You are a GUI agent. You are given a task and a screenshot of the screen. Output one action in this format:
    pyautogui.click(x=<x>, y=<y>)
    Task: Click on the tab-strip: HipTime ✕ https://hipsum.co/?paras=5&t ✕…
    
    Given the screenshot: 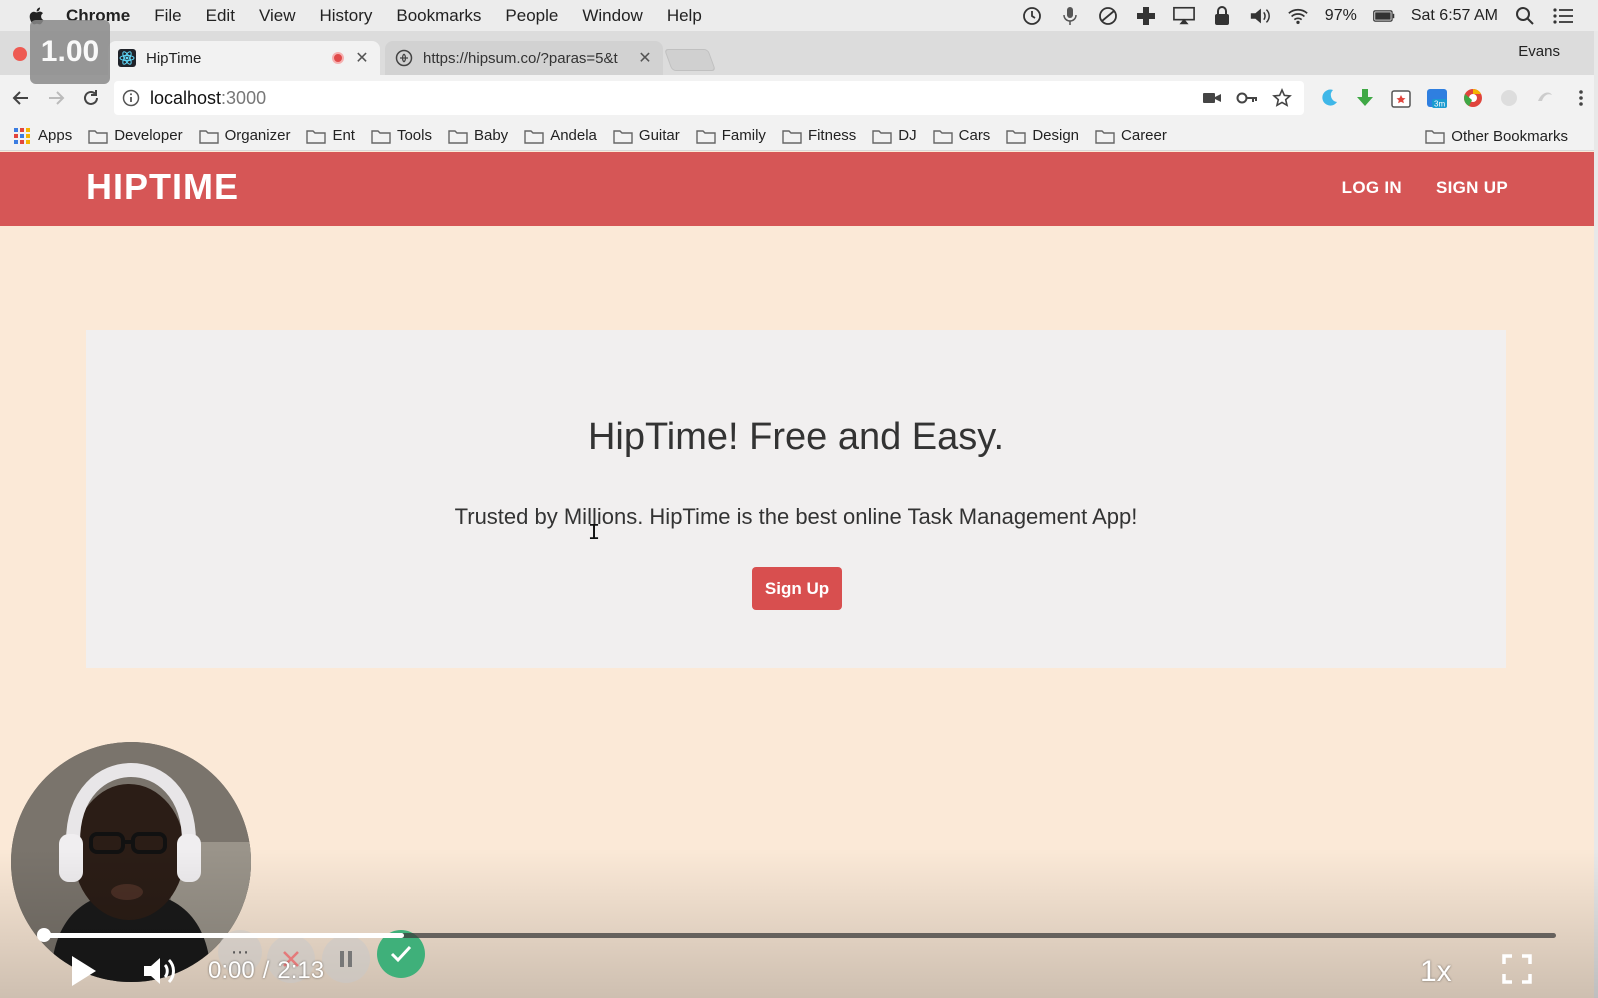 What is the action you would take?
    pyautogui.click(x=799, y=53)
    